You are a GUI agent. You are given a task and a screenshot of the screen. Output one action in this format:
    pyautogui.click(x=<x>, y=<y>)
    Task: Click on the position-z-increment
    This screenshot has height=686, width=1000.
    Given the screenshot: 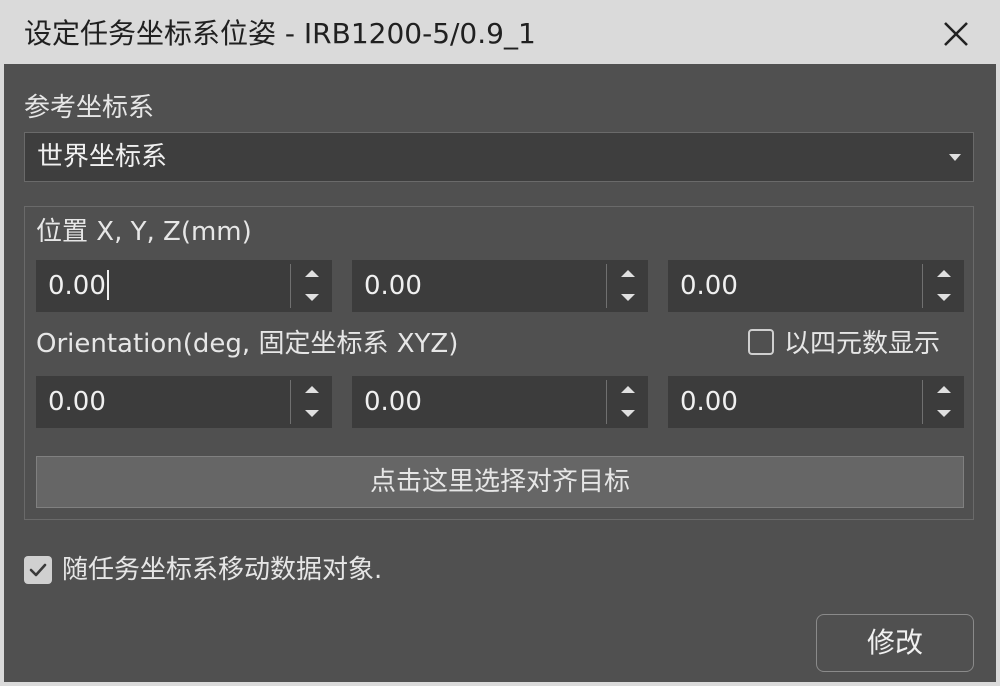 What is the action you would take?
    pyautogui.click(x=944, y=273)
    